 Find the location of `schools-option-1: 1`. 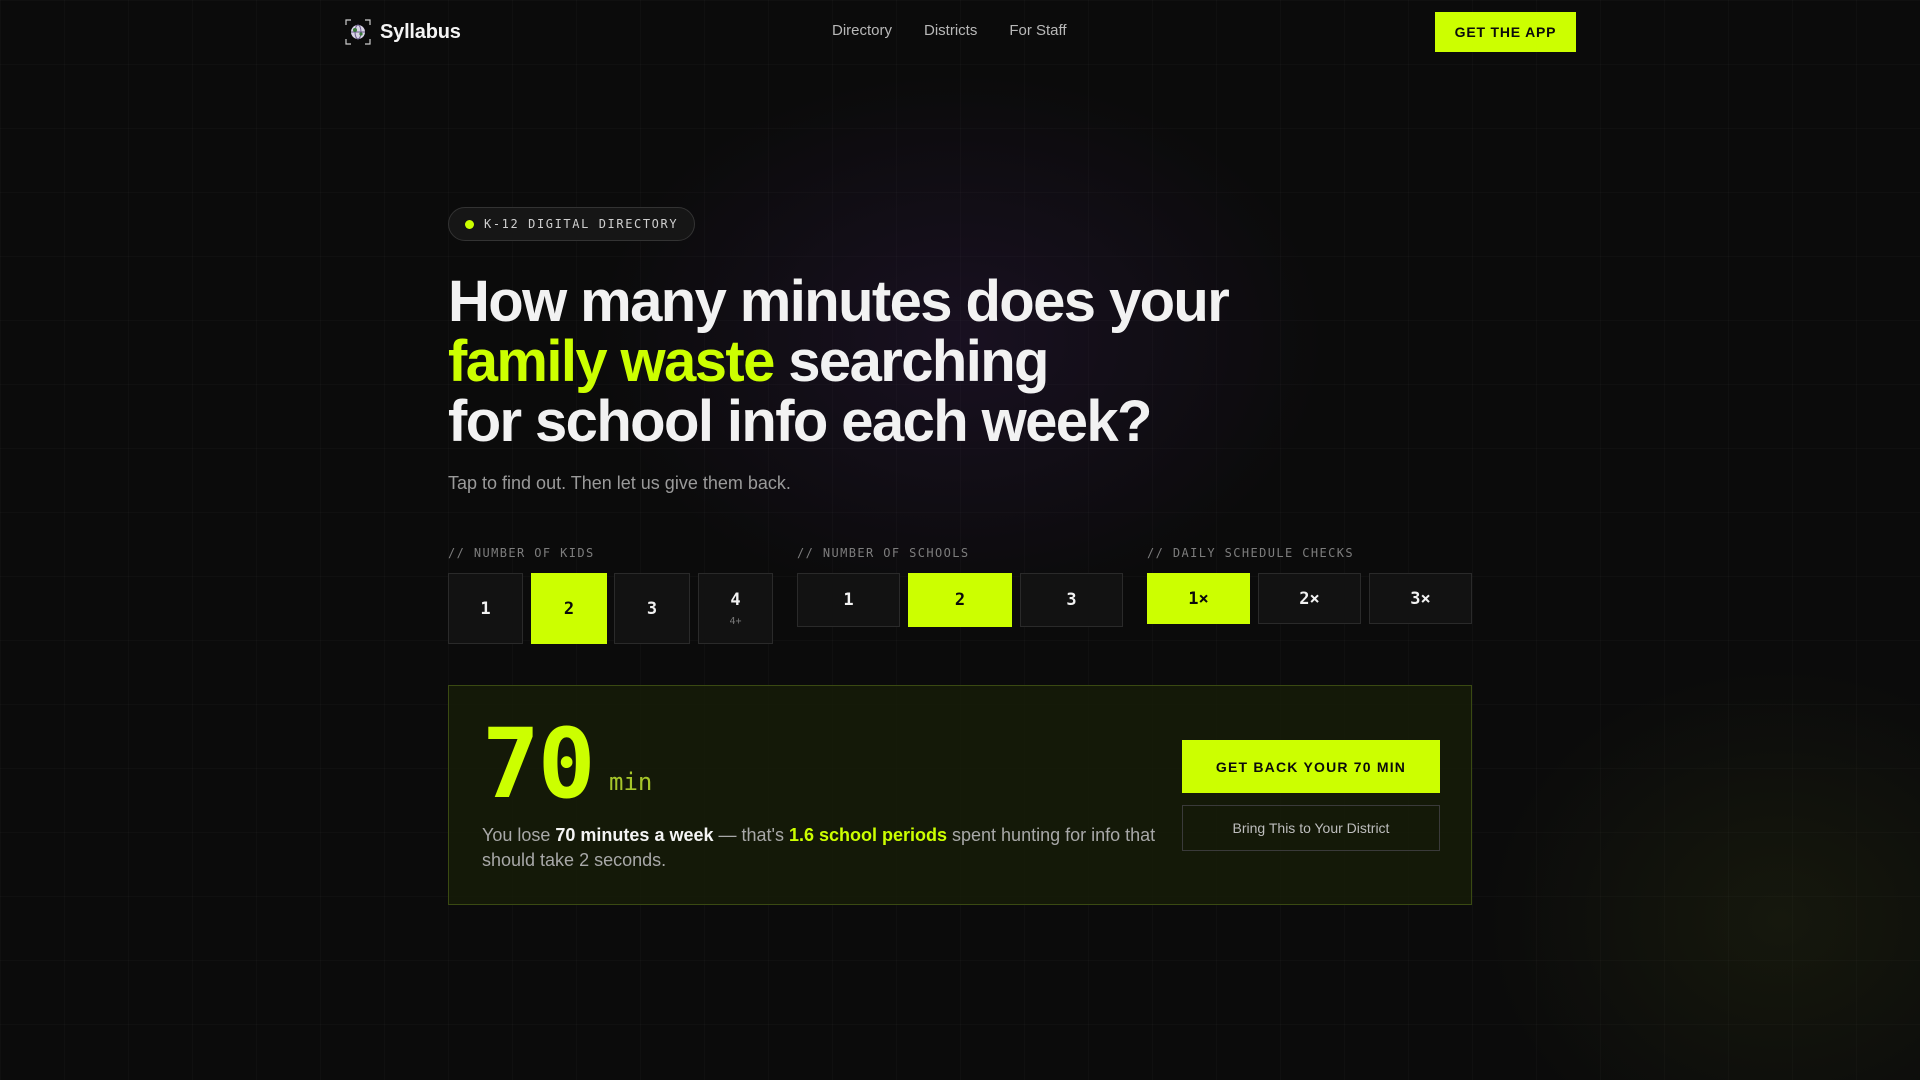

schools-option-1: 1 is located at coordinates (848, 600).